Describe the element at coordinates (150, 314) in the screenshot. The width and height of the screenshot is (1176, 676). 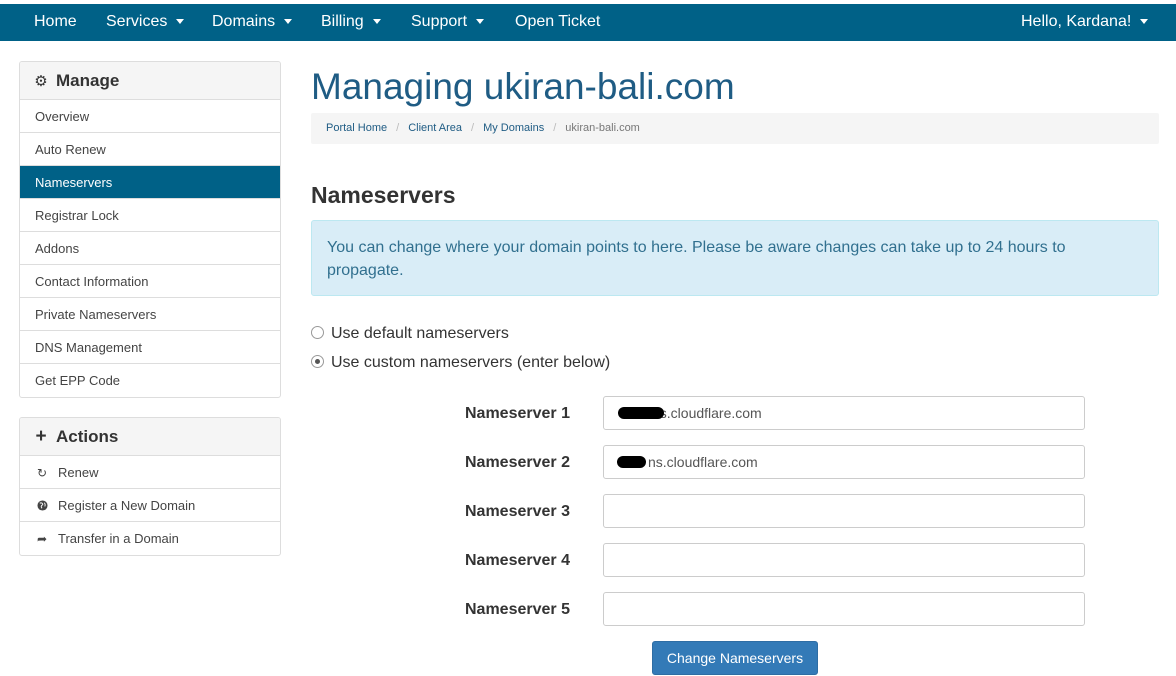
I see `sidebar-item-private-nameservers: Private Nameservers` at that location.